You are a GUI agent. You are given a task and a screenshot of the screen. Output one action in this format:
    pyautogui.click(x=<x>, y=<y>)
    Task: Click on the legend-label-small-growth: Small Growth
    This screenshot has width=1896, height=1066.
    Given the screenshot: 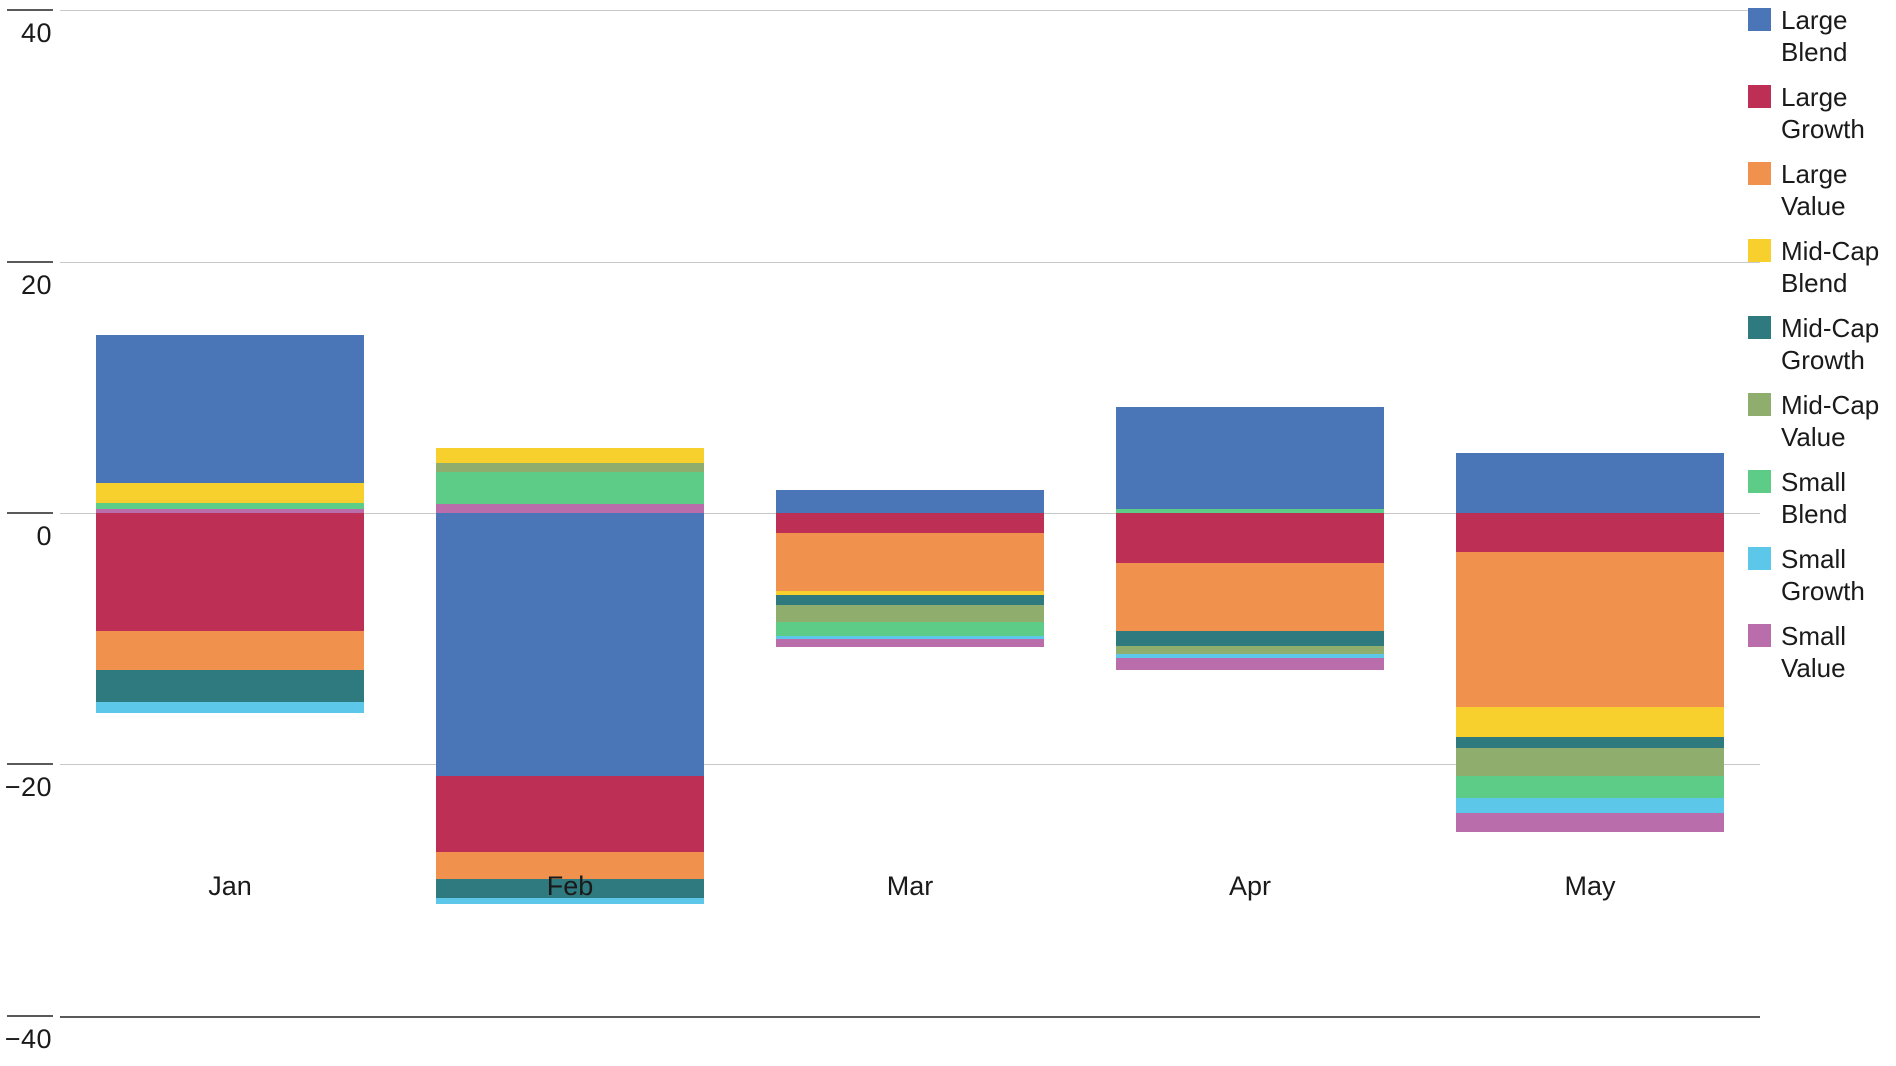 What is the action you would take?
    pyautogui.click(x=1823, y=575)
    